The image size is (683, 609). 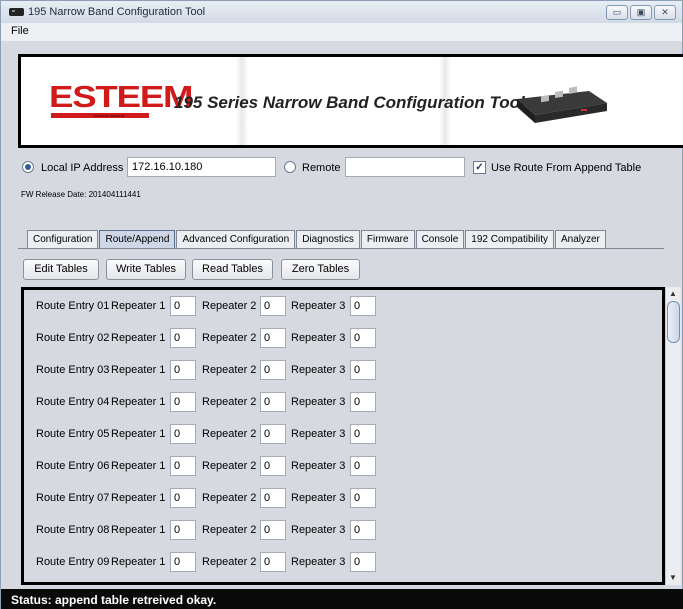 What do you see at coordinates (20, 31) in the screenshot?
I see `menu-file: File` at bounding box center [20, 31].